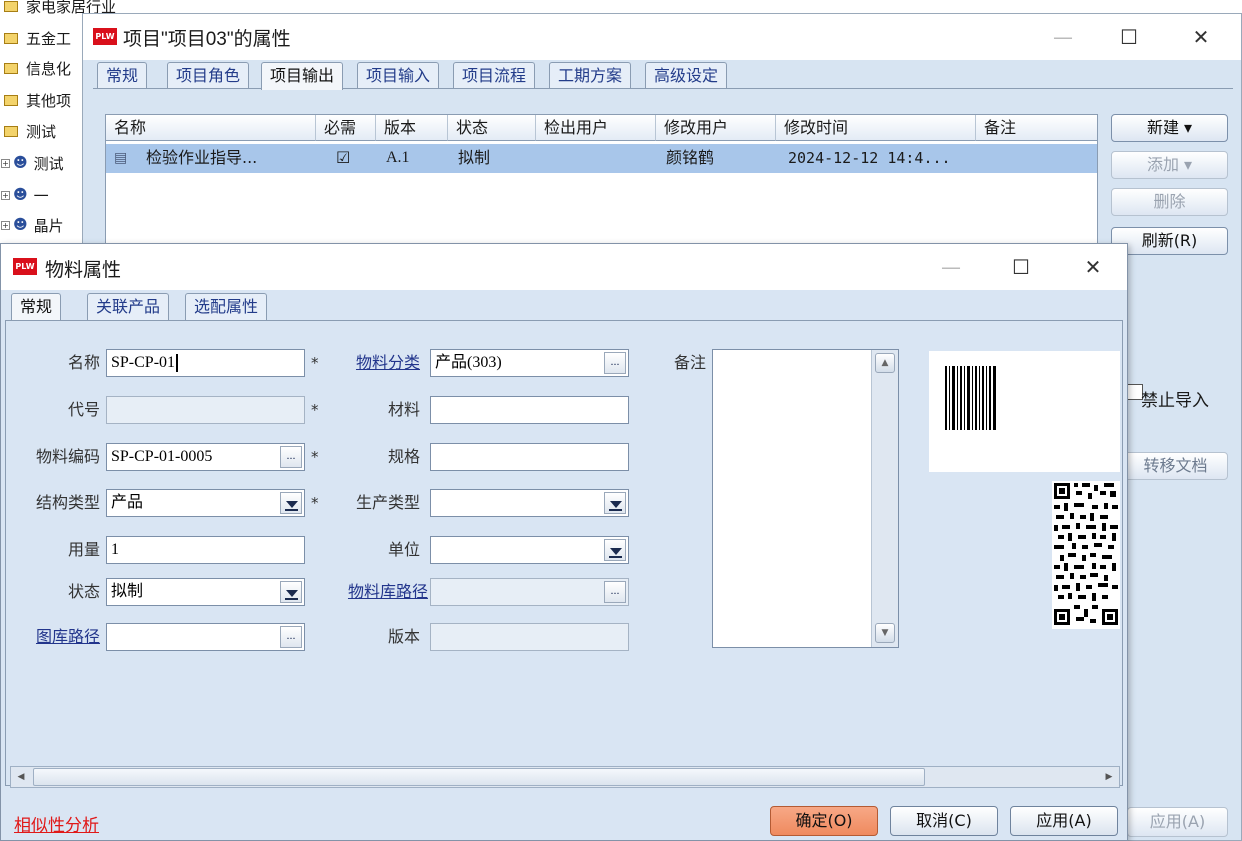 This screenshot has height=841, width=1242. Describe the element at coordinates (403, 456) in the screenshot. I see `spec-label: 规格` at that location.